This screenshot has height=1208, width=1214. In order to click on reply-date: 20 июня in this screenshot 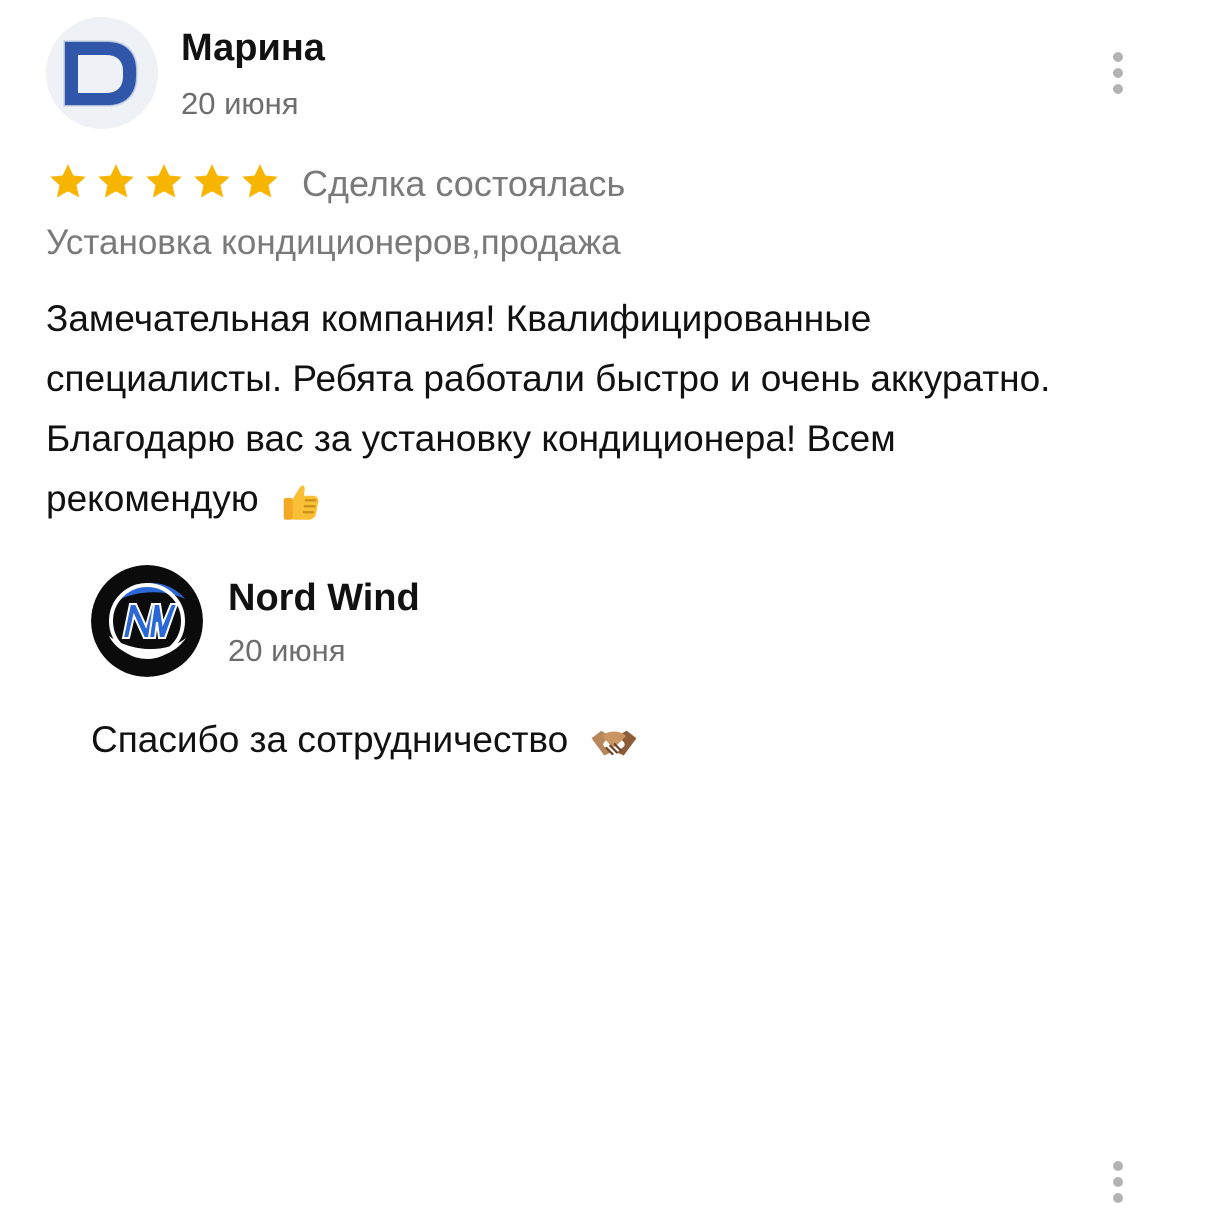, I will do `click(287, 650)`.